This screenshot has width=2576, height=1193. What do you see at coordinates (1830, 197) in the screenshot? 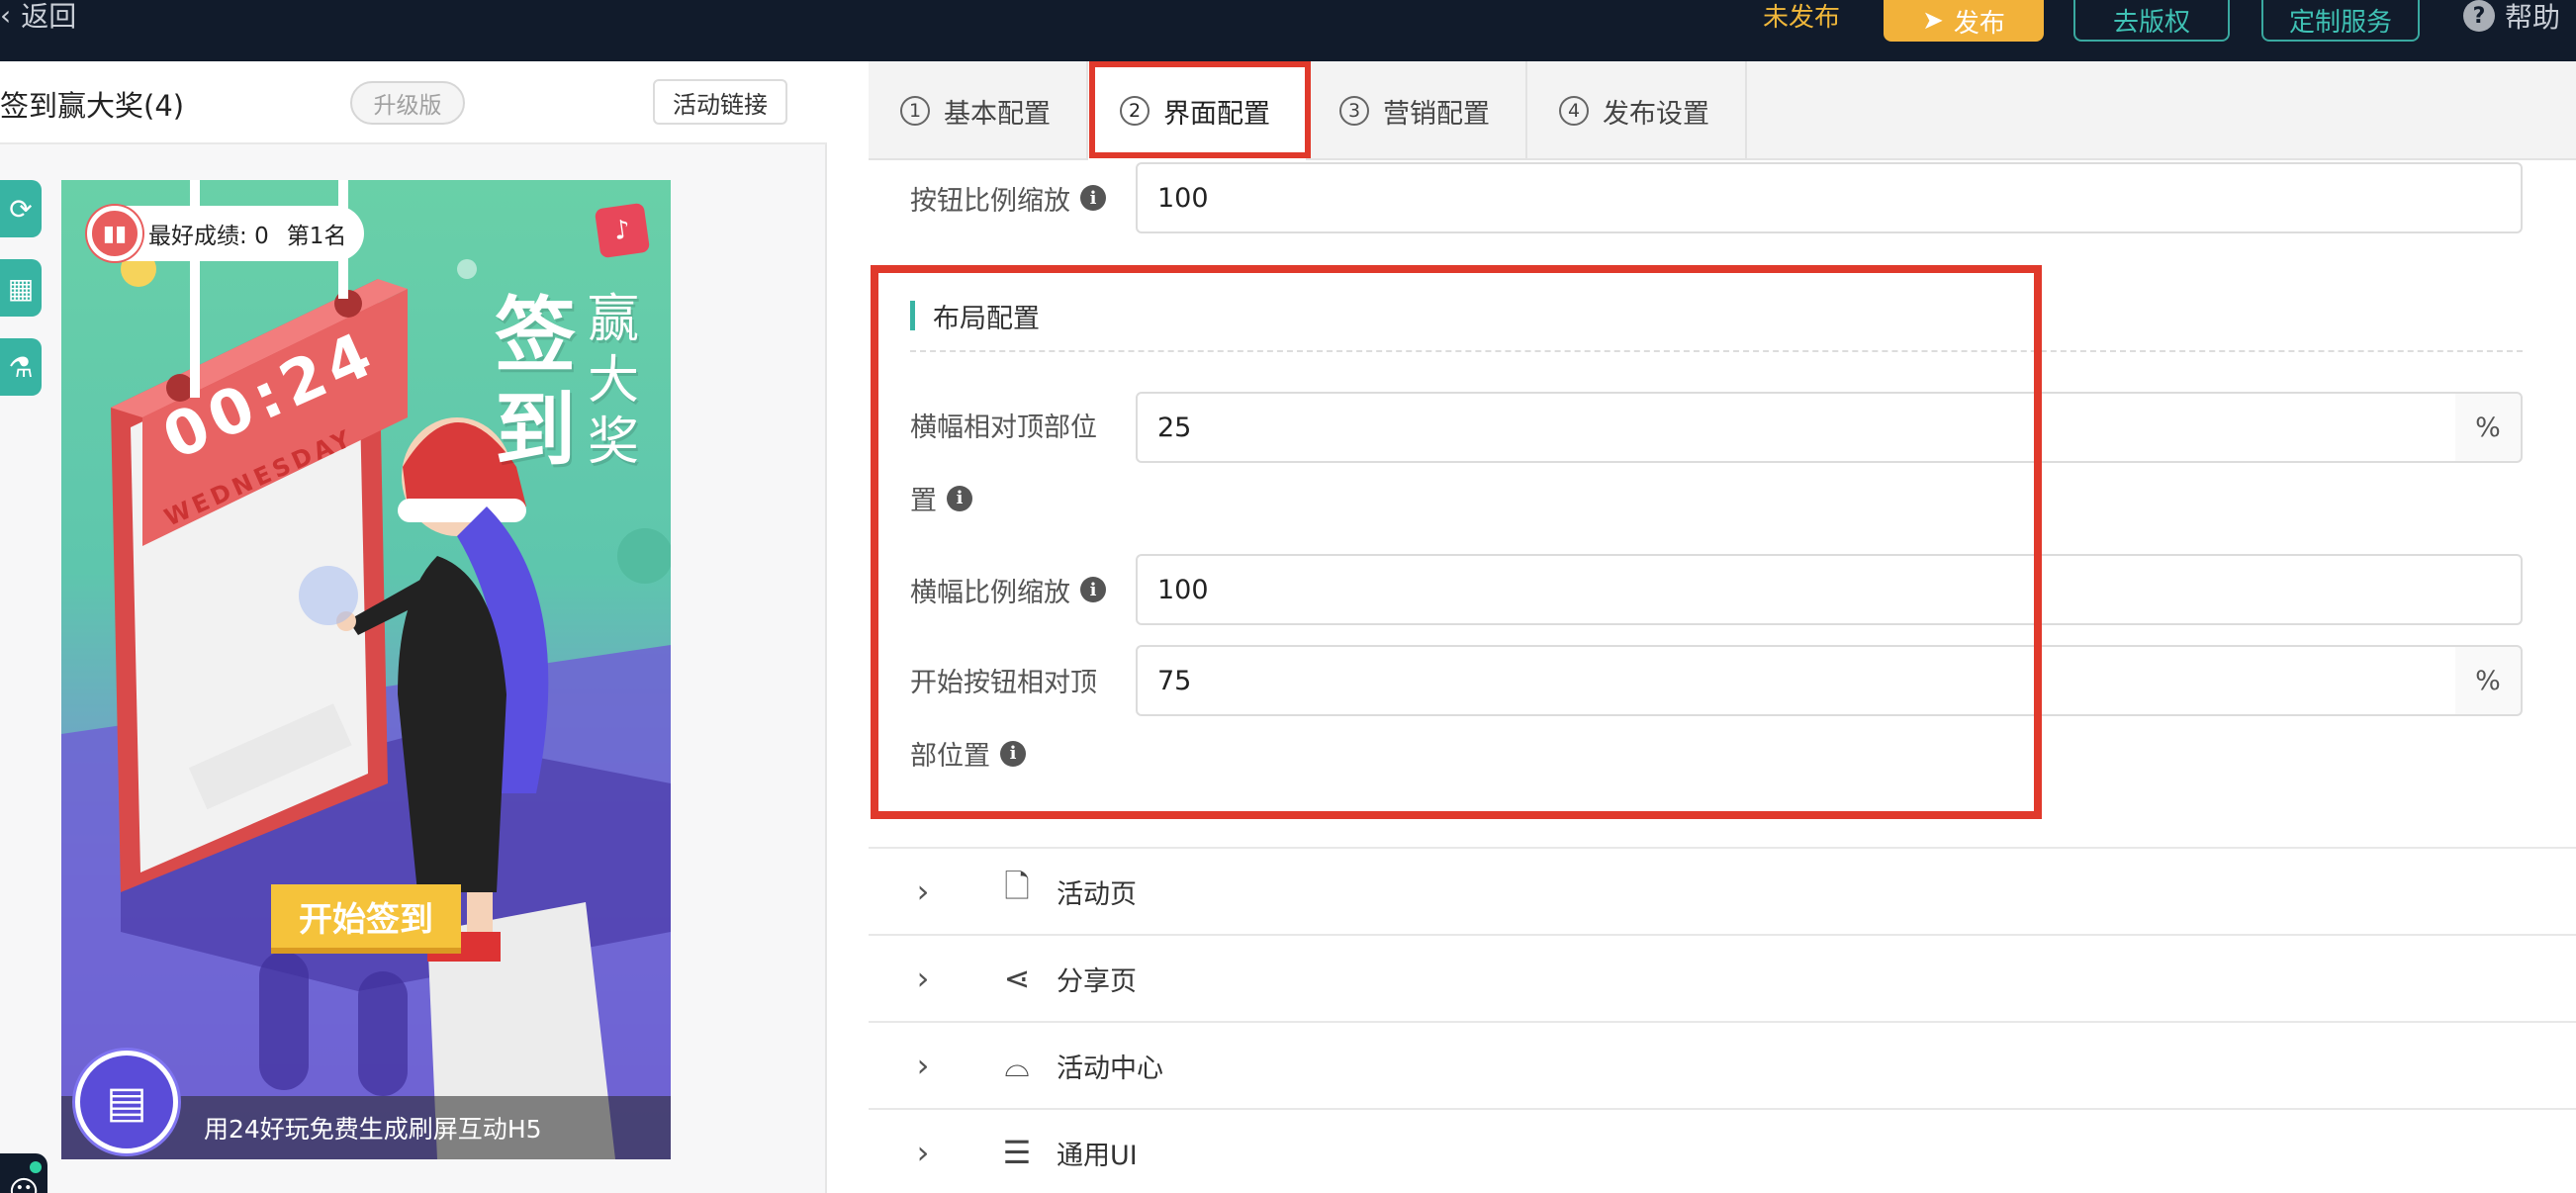
I see `button-scale-input: 100` at bounding box center [1830, 197].